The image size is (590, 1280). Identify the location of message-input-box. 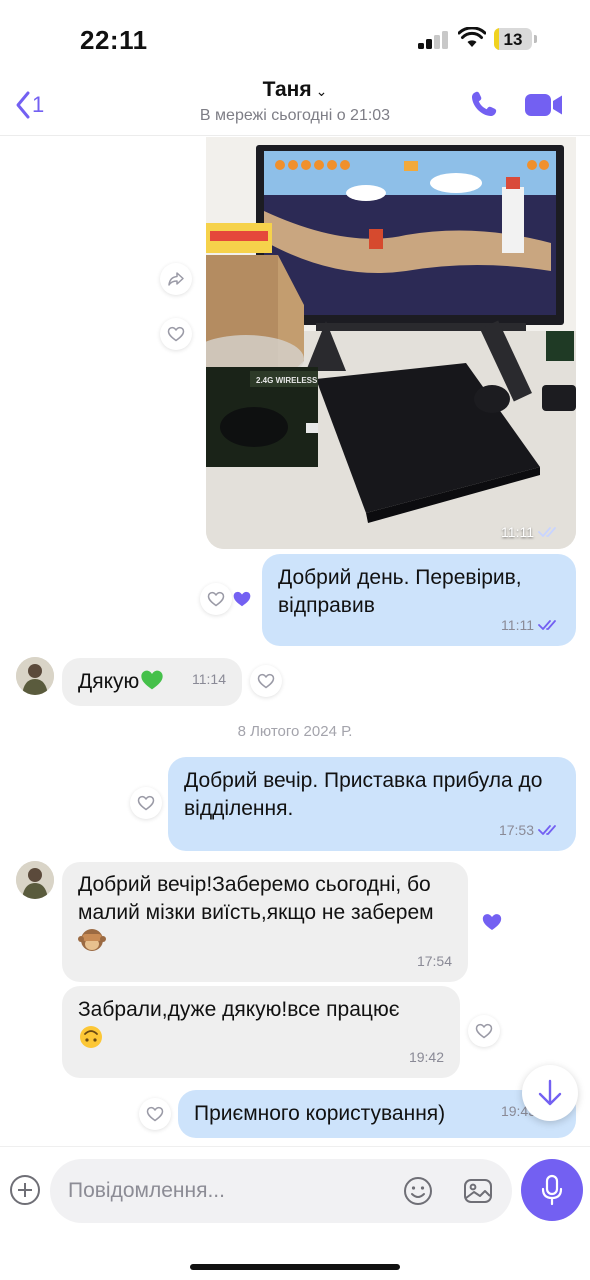
(281, 1191).